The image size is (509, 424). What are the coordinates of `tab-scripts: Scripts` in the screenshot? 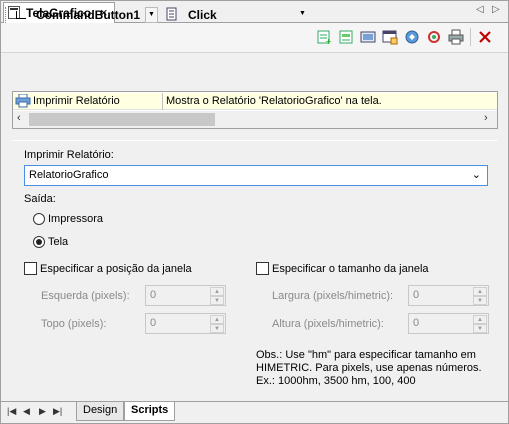 It's located at (150, 411).